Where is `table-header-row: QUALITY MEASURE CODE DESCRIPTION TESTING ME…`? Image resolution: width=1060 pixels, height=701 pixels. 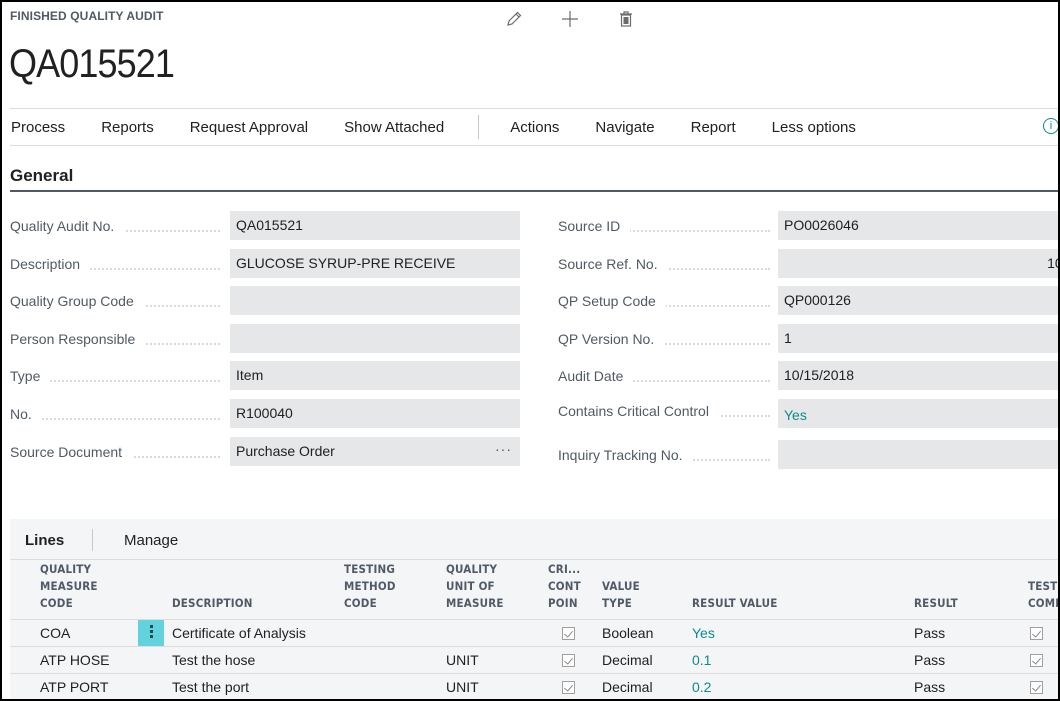 table-header-row: QUALITY MEASURE CODE DESCRIPTION TESTING ME… is located at coordinates (534, 590).